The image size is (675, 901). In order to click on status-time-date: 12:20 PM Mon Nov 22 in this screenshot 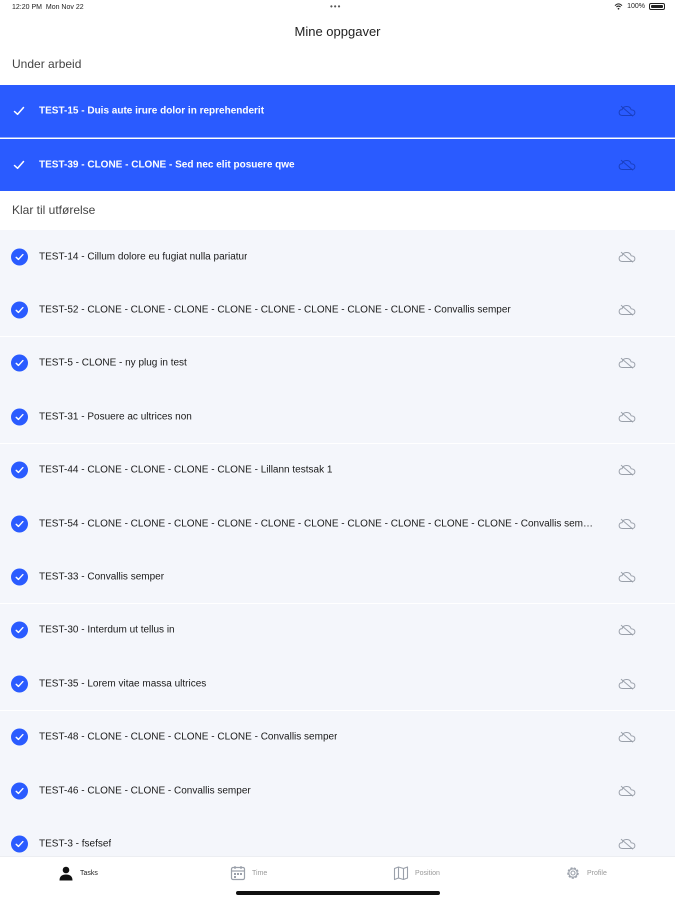, I will do `click(48, 7)`.